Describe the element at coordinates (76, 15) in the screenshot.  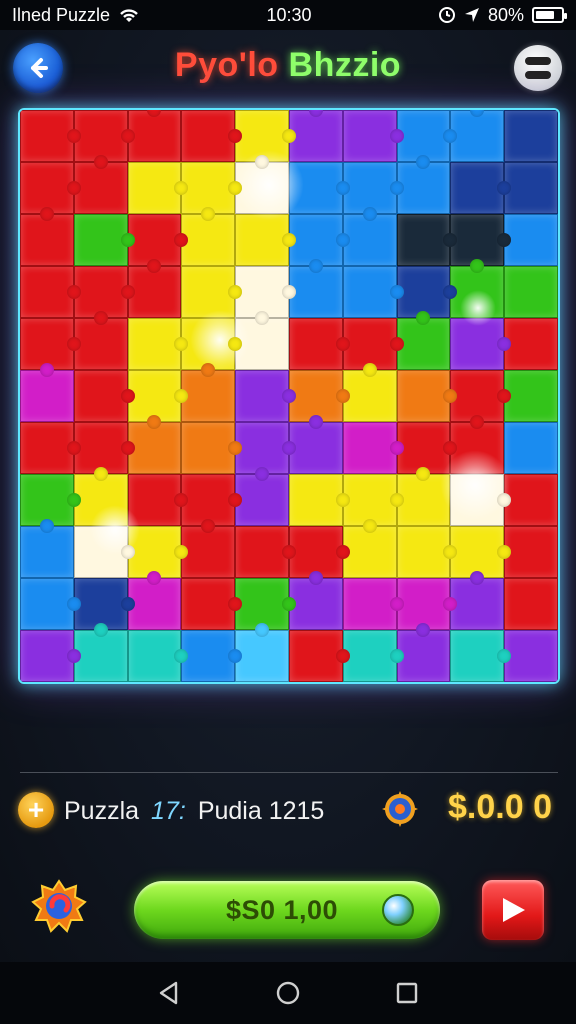
I see `status-left: Ilned Puzzle` at that location.